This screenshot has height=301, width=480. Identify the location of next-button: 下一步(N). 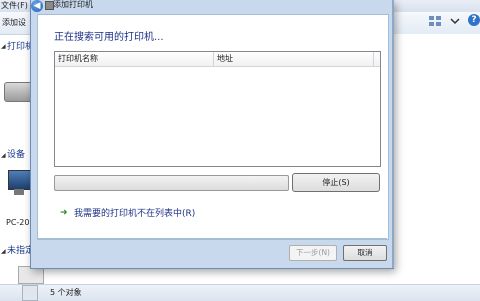
(313, 253).